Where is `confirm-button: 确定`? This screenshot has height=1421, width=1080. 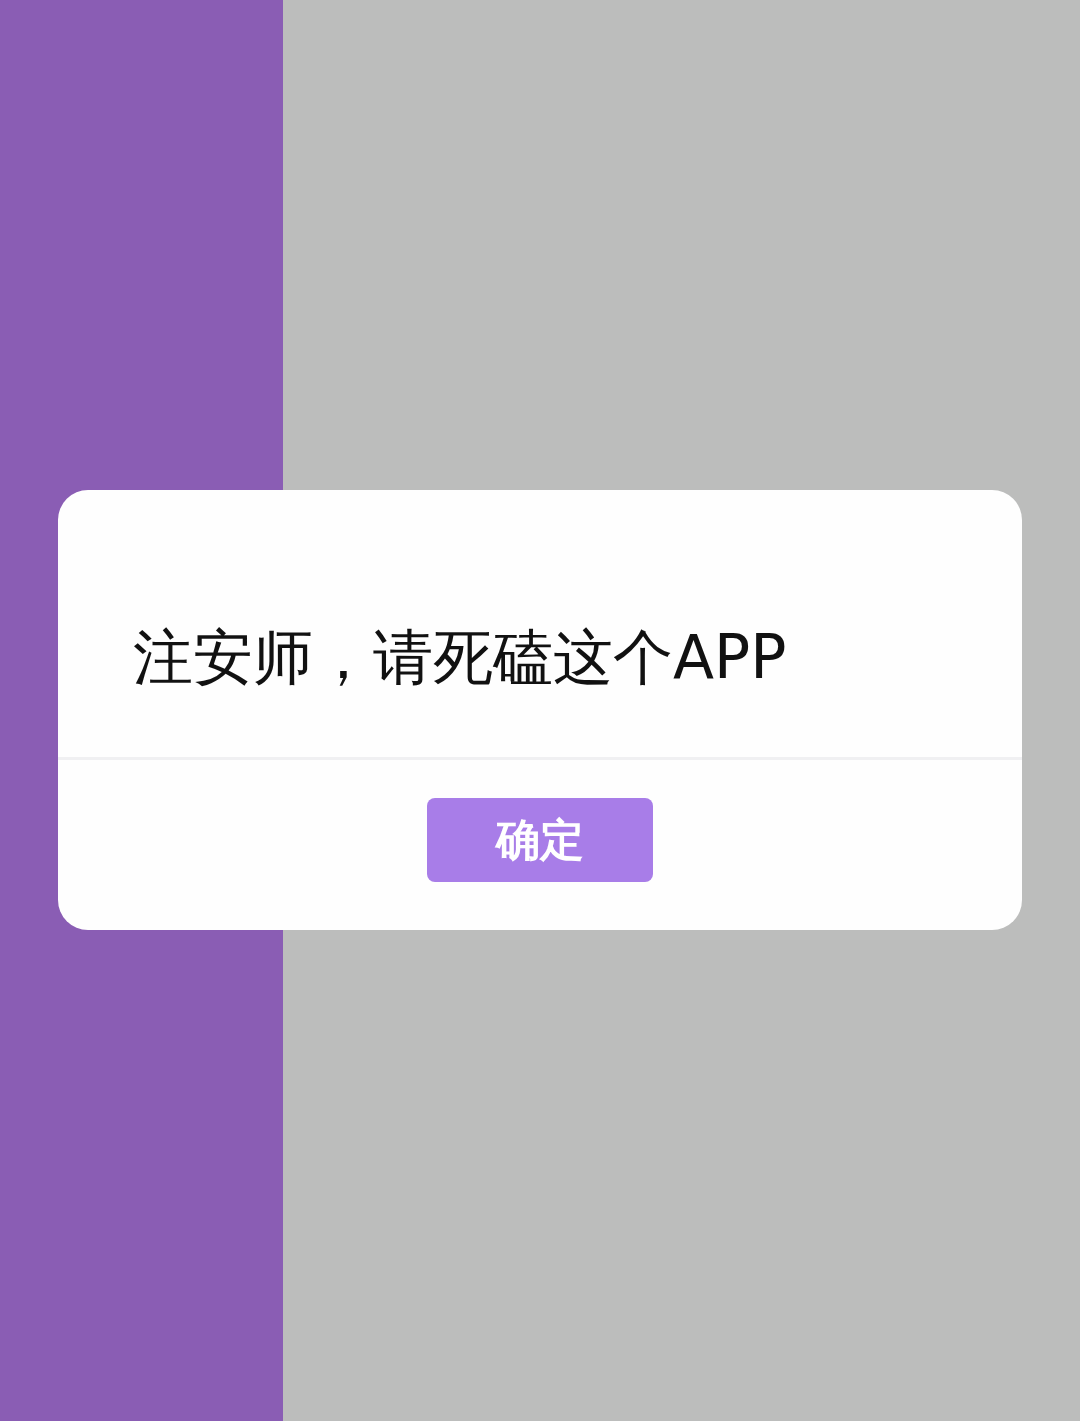
confirm-button: 确定 is located at coordinates (540, 840).